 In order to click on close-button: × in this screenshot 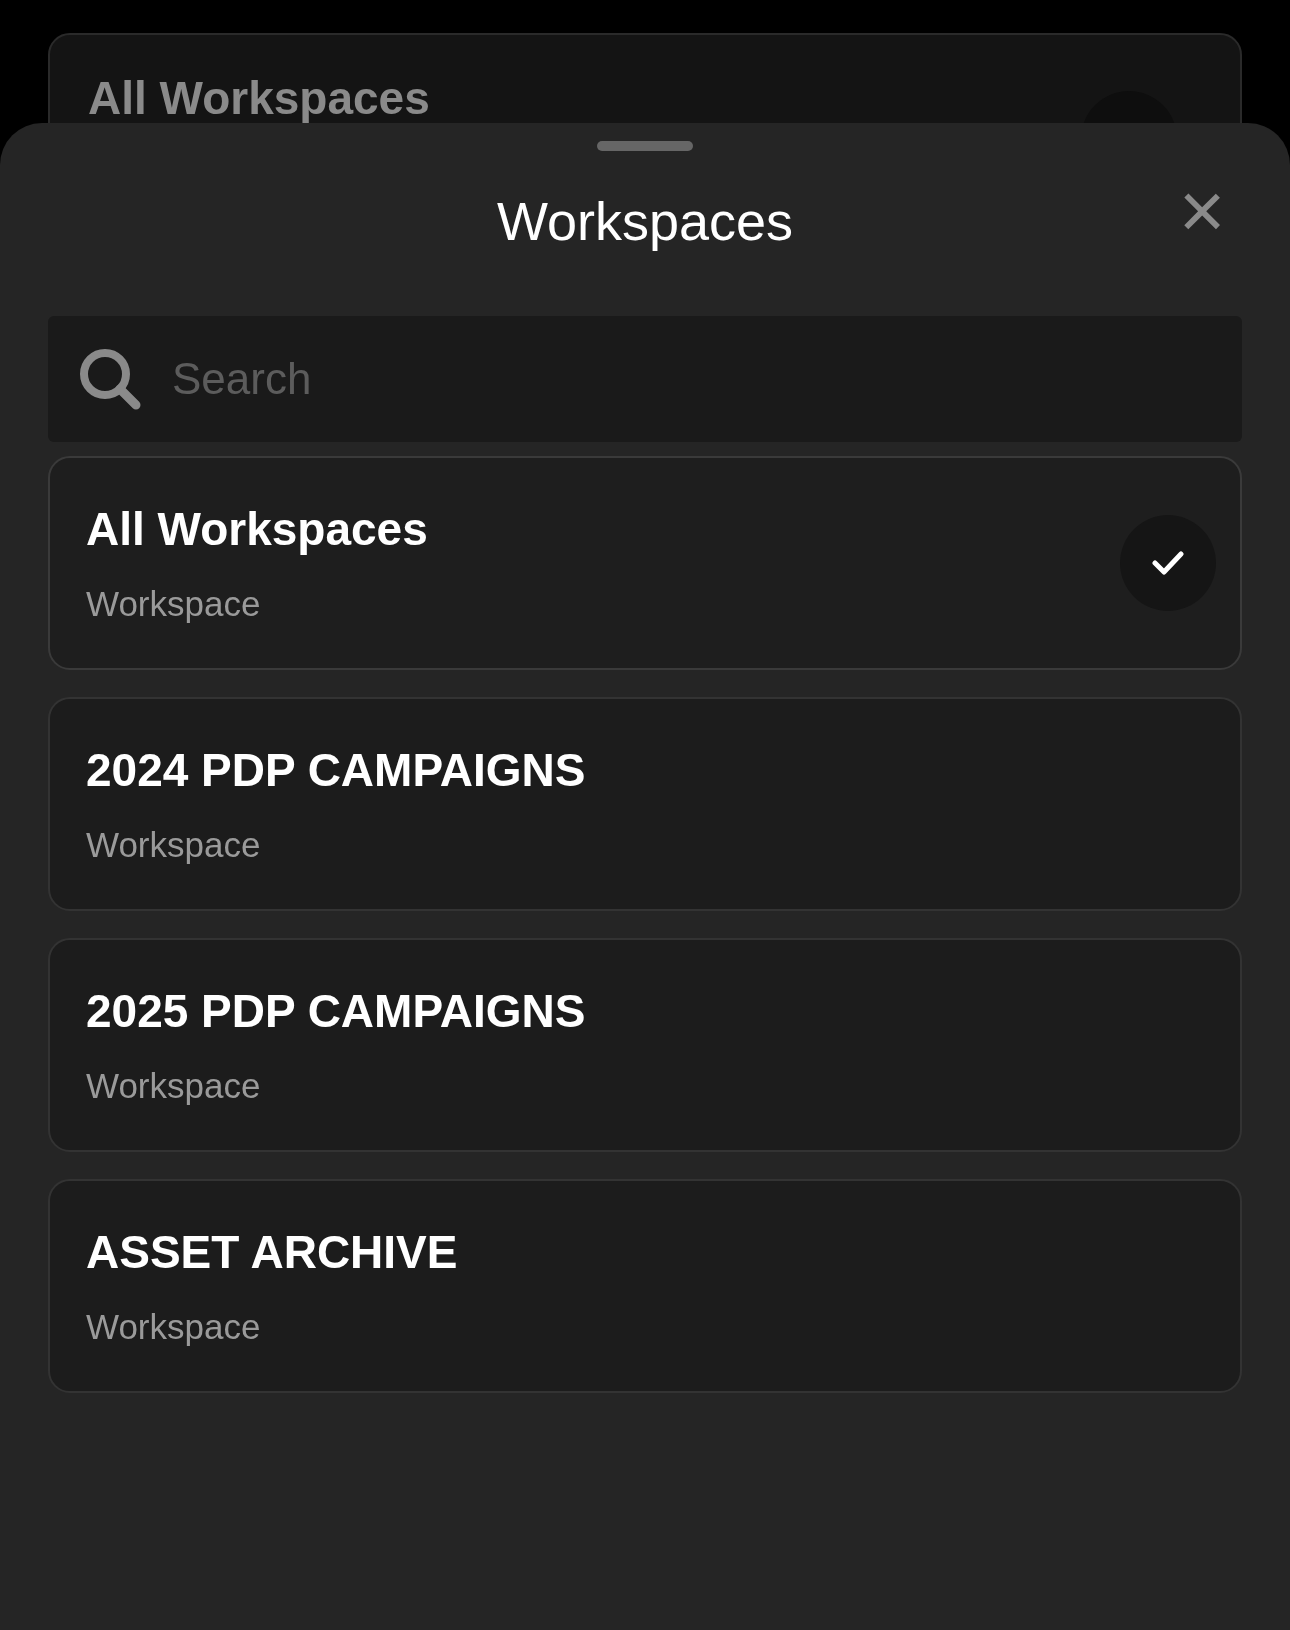, I will do `click(1202, 211)`.